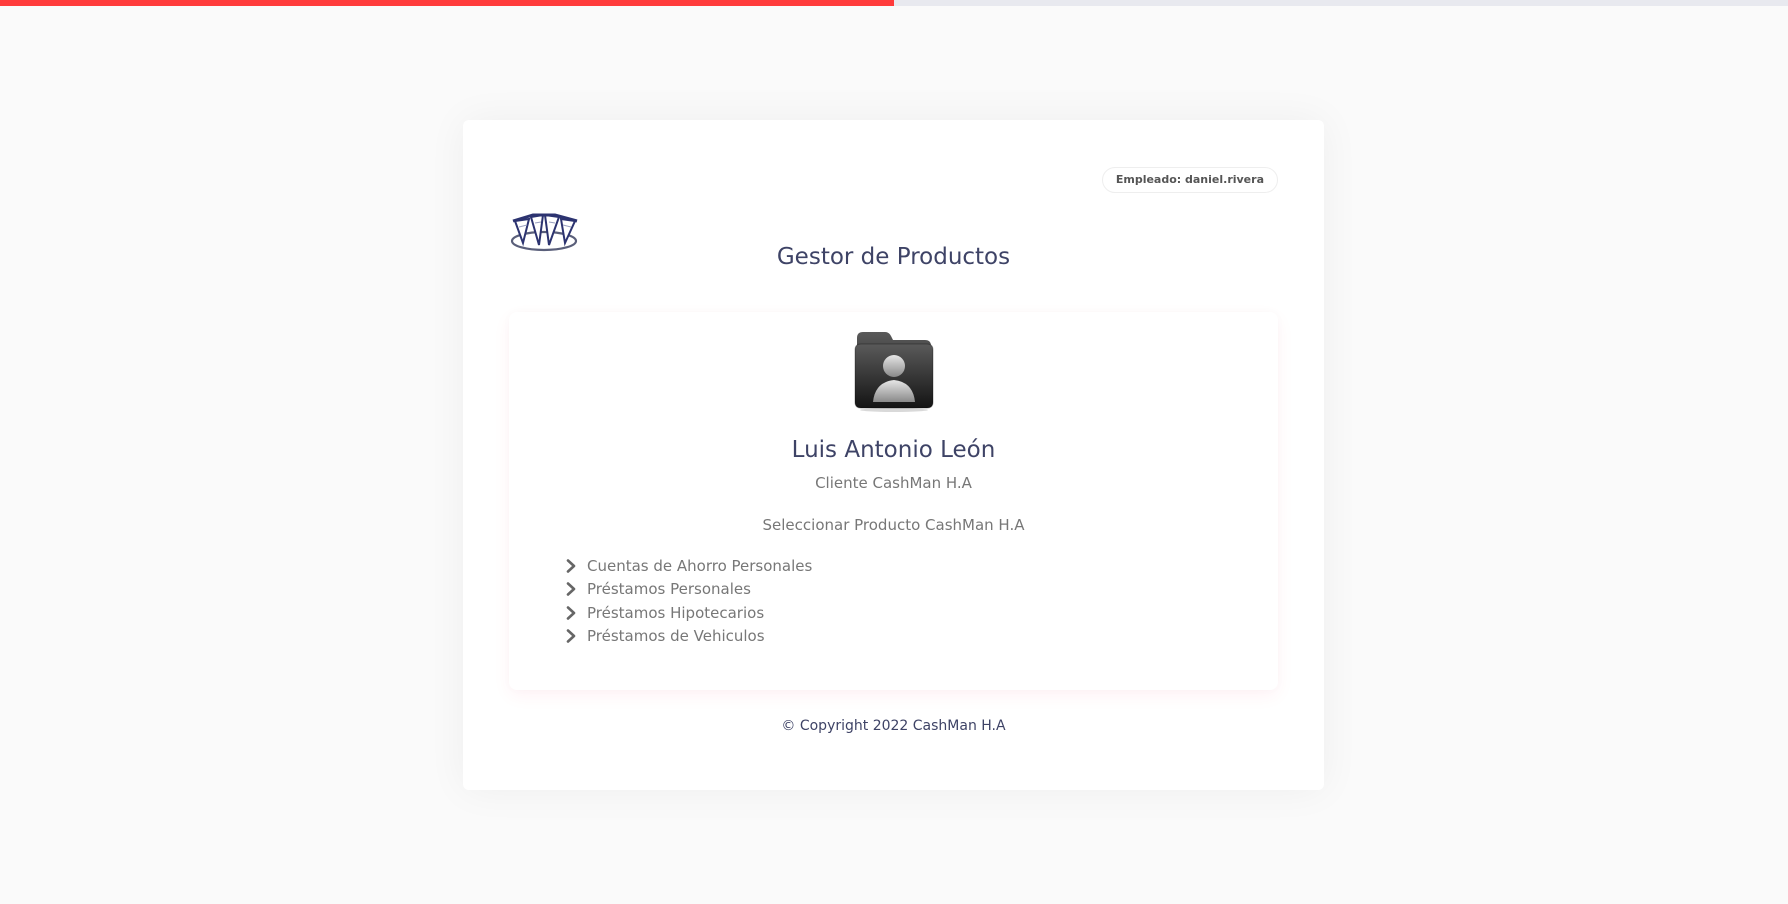  Describe the element at coordinates (676, 636) in the screenshot. I see `product-label: Préstamos de Vehiculos` at that location.